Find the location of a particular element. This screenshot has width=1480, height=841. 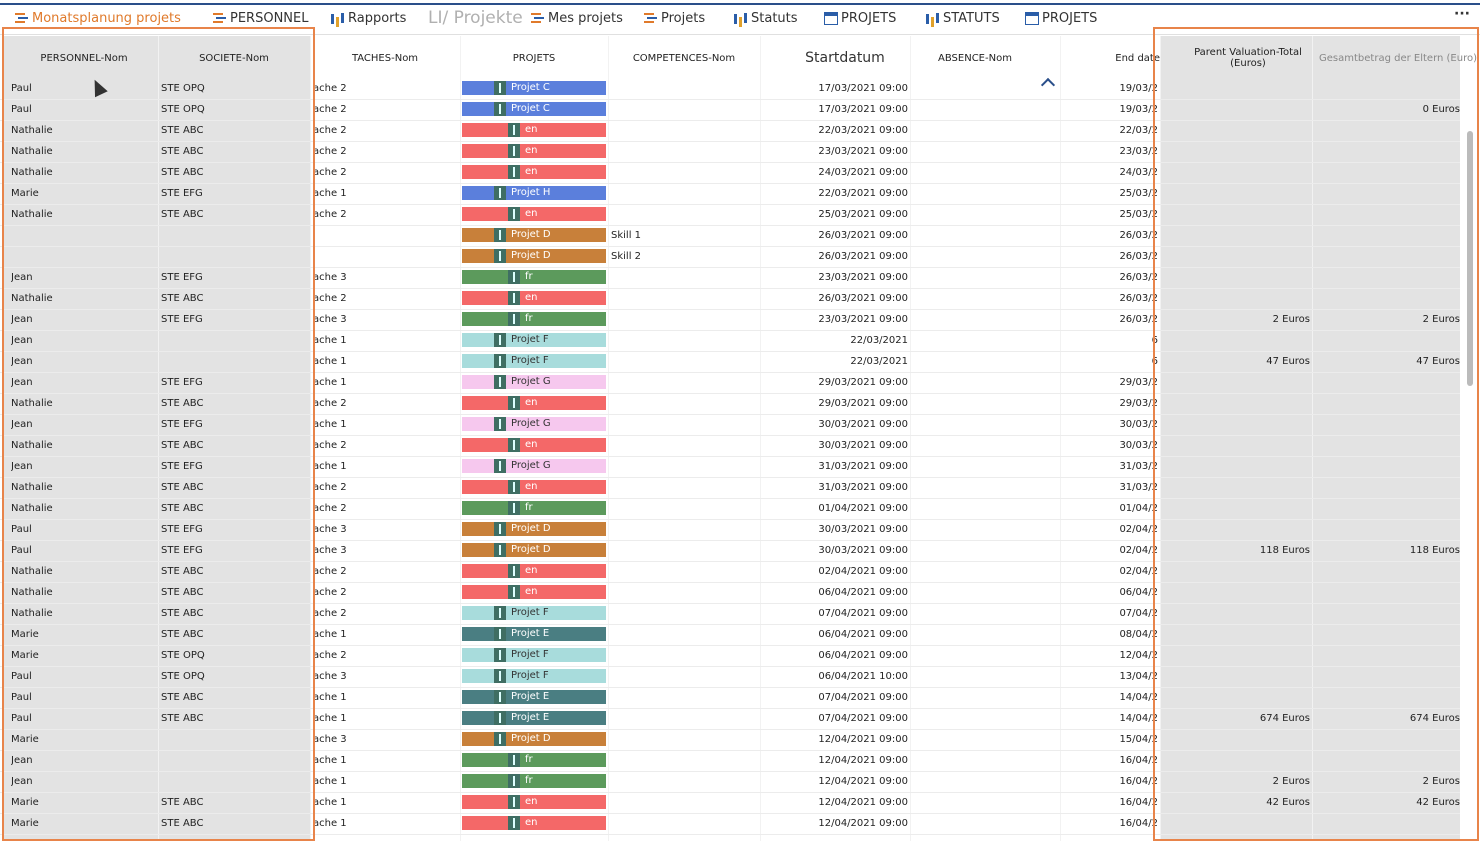

cell-start: 30/03/2021 09:00 is located at coordinates (863, 529).